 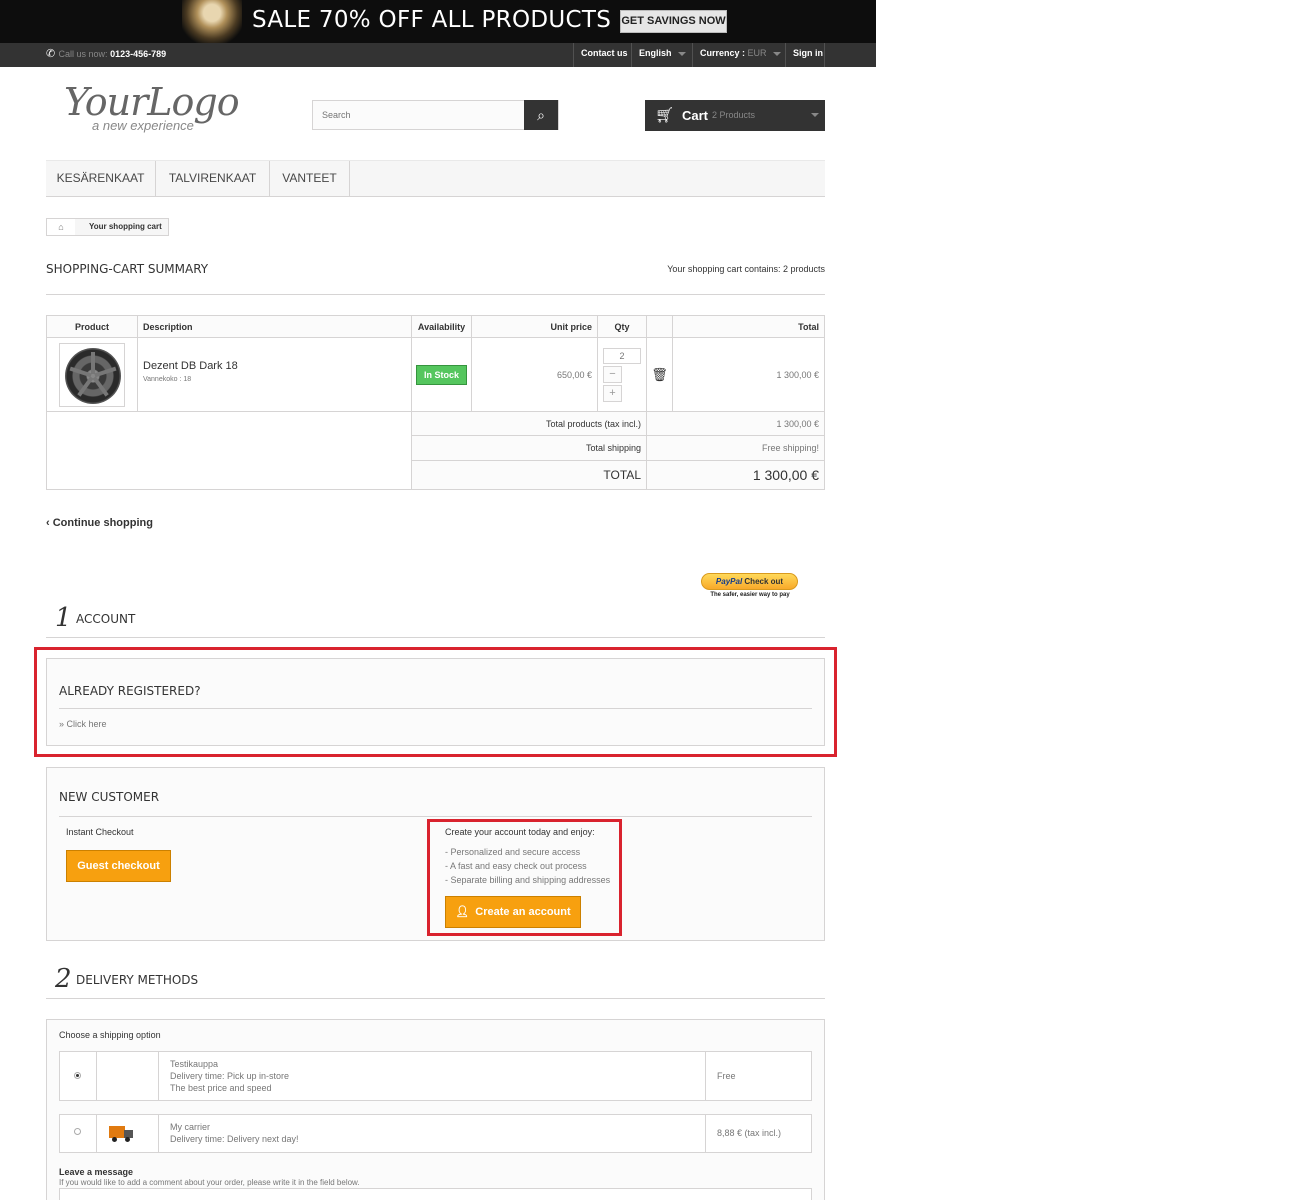 What do you see at coordinates (735, 448) in the screenshot?
I see `total-shipping-value: Free shipping!` at bounding box center [735, 448].